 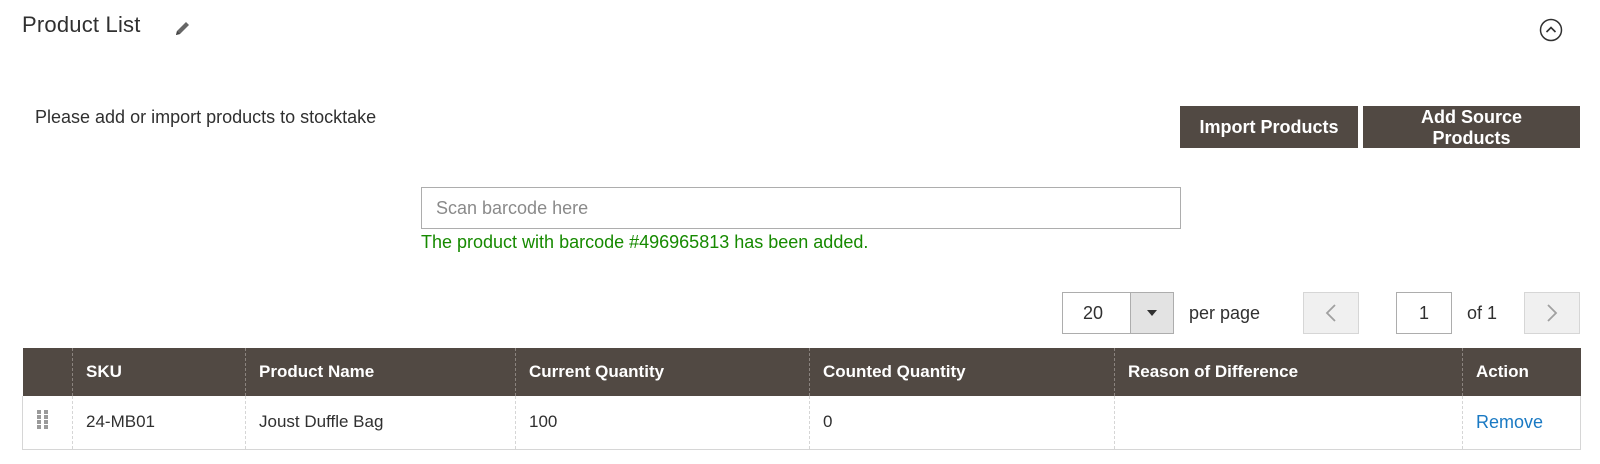 I want to click on table-row: 24-MB01 Joust Duffle Bag 100 0 Remove, so click(x=801, y=423).